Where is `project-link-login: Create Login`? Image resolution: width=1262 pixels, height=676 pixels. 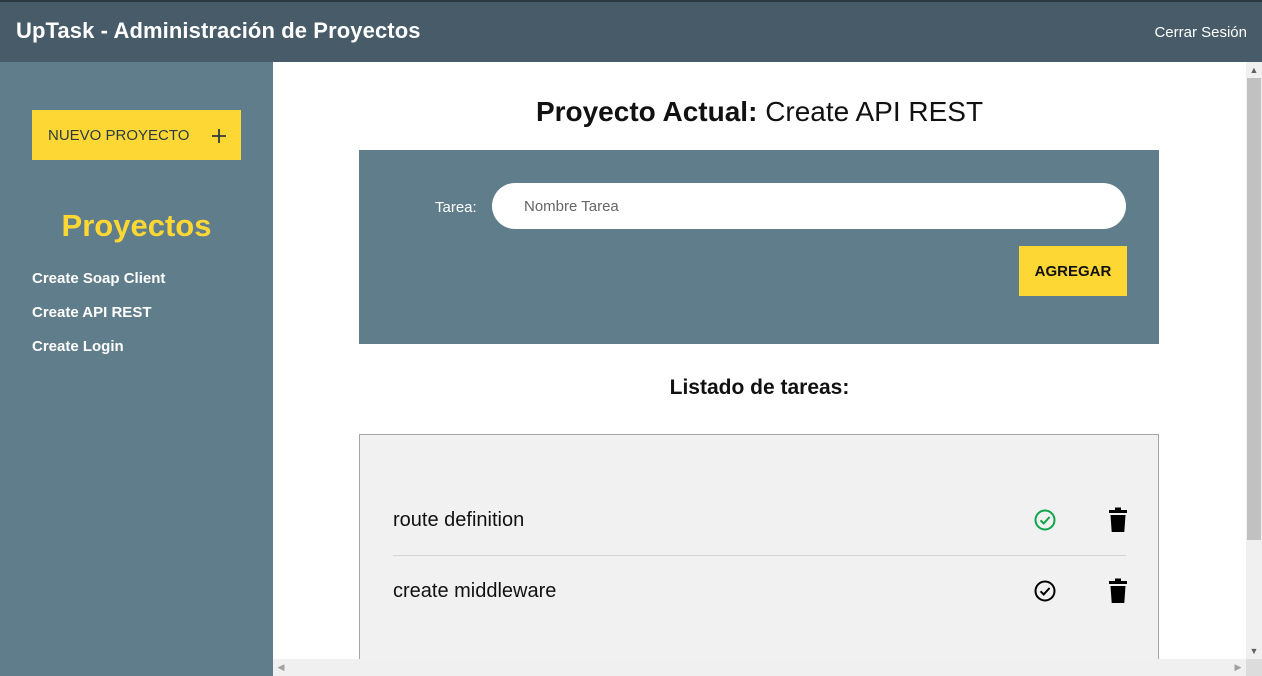
project-link-login: Create Login is located at coordinates (98, 348).